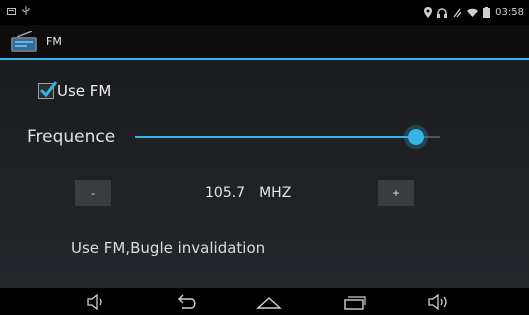 Image resolution: width=529 pixels, height=315 pixels. I want to click on battery-icon, so click(487, 12).